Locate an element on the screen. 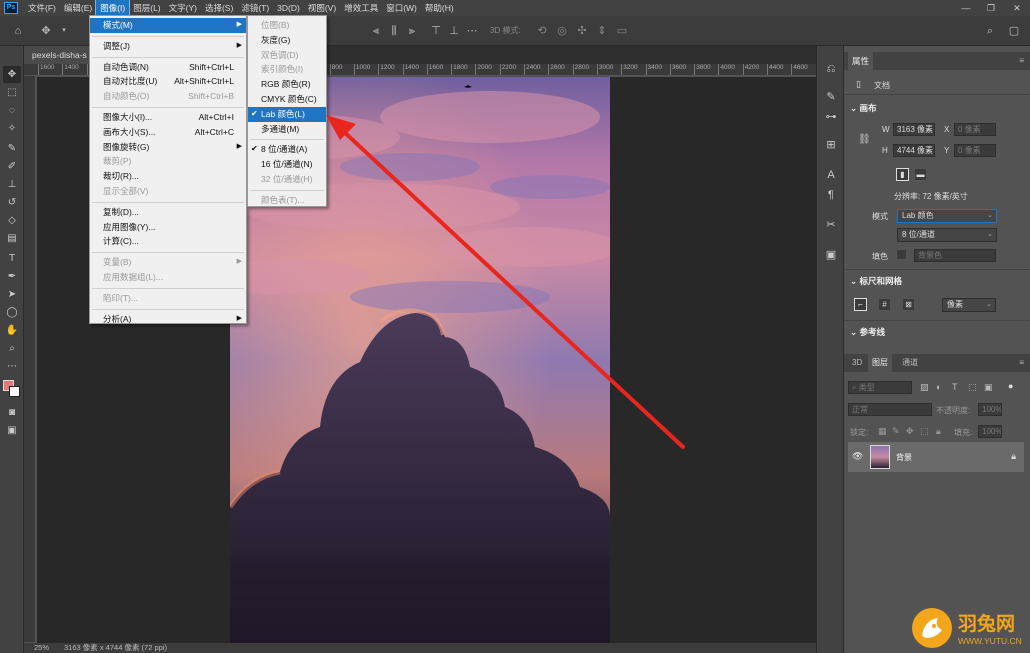 Image resolution: width=1030 pixels, height=653 pixels. tab-properties: 属性 is located at coordinates (861, 61).